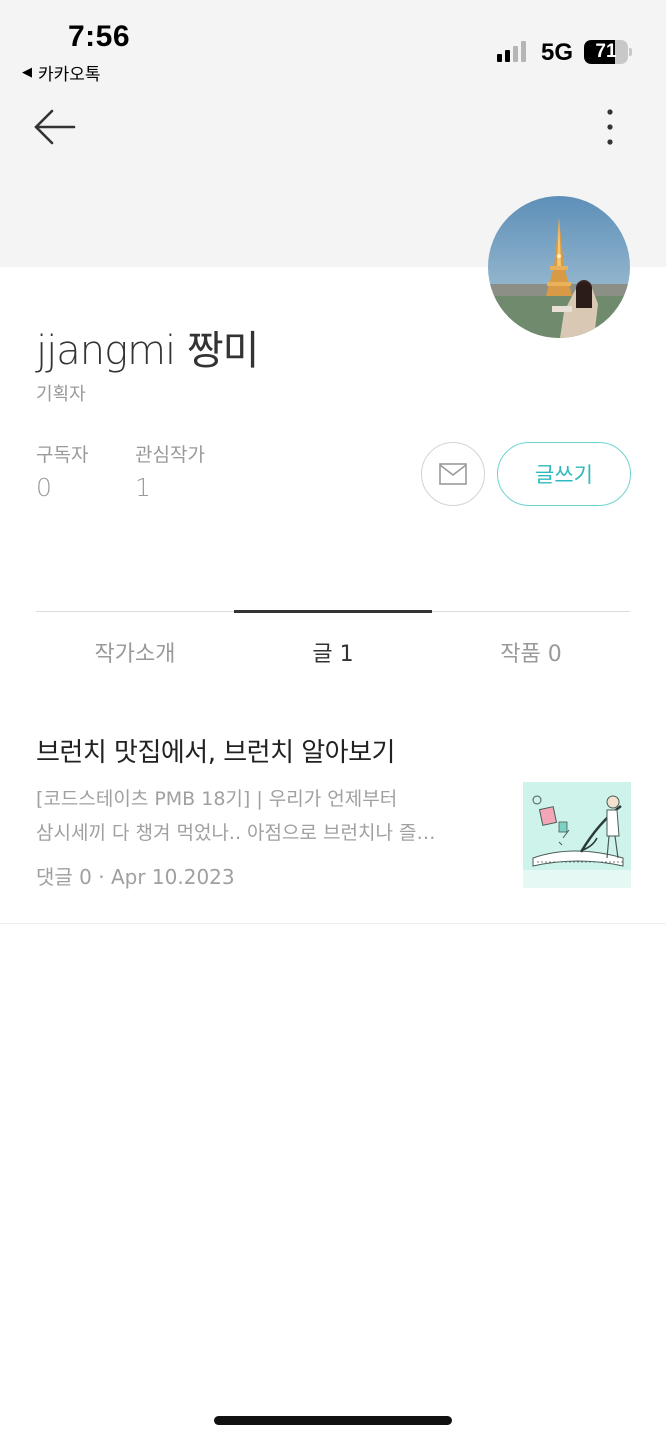 This screenshot has width=666, height=1440. What do you see at coordinates (333, 652) in the screenshot?
I see `tab-posts: 글 1` at bounding box center [333, 652].